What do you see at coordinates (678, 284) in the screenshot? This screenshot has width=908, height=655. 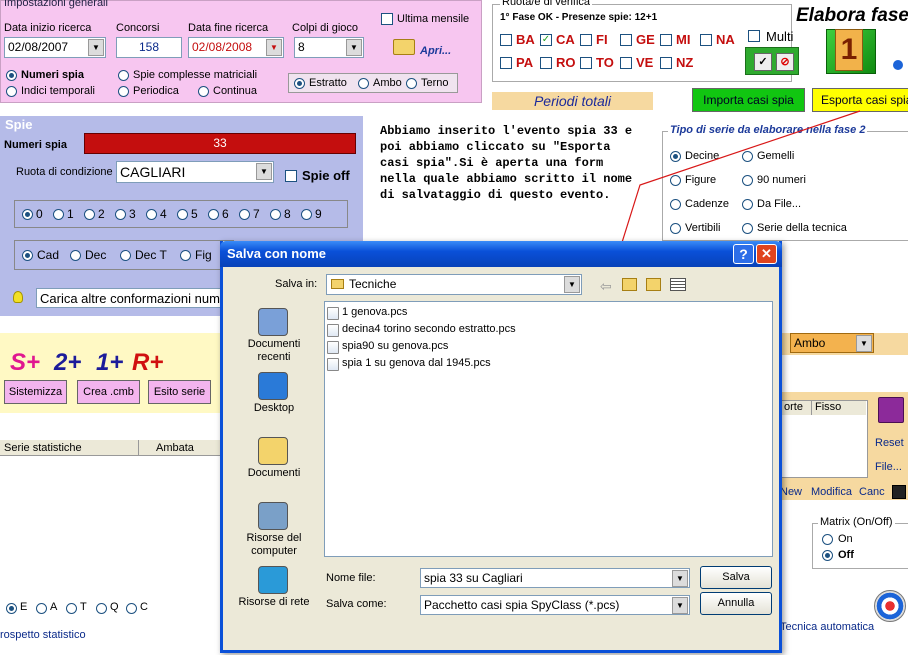 I see `view-menu-icon` at bounding box center [678, 284].